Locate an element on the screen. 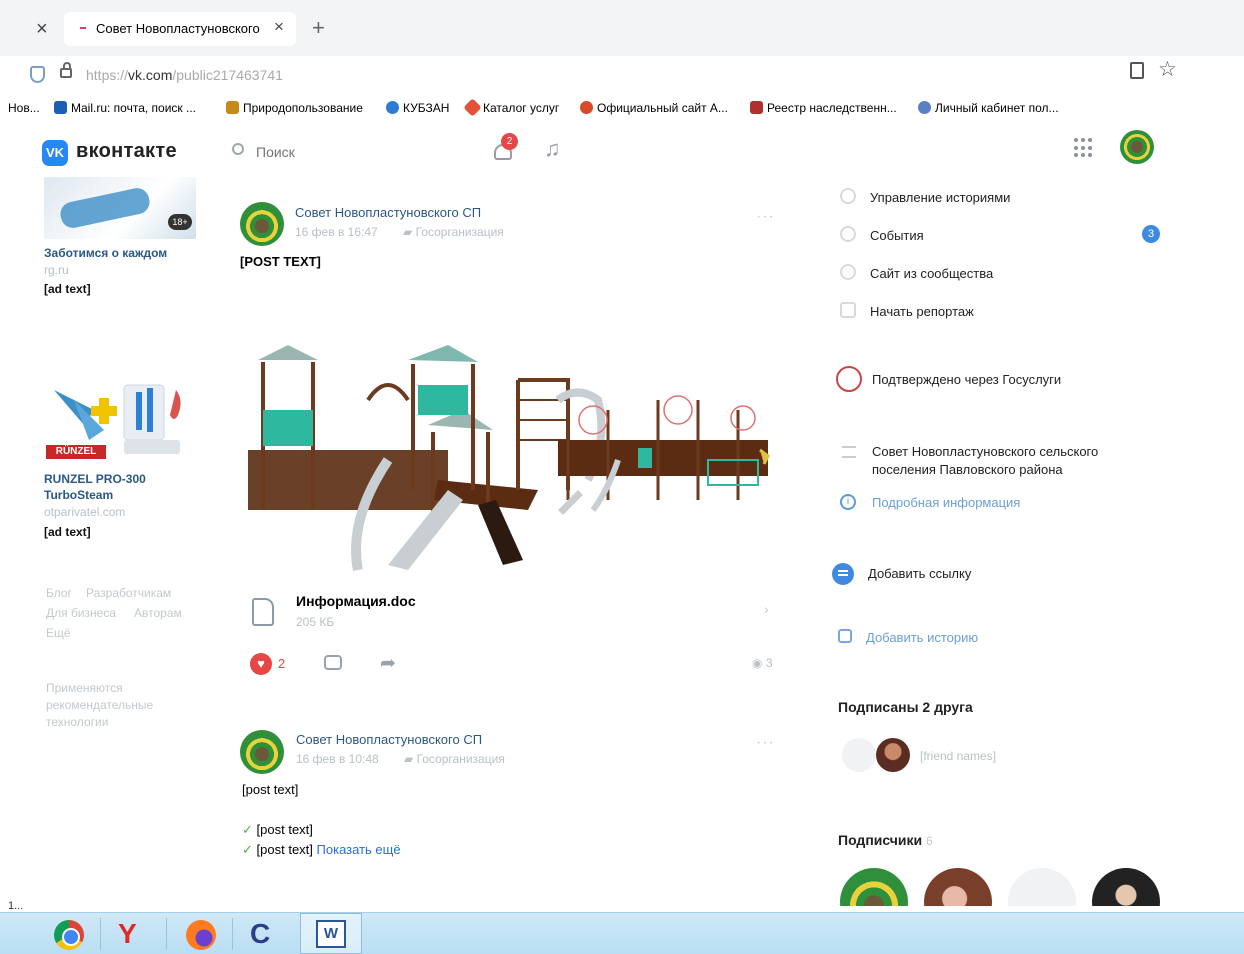 This screenshot has width=1244, height=954. comment-icon is located at coordinates (333, 662).